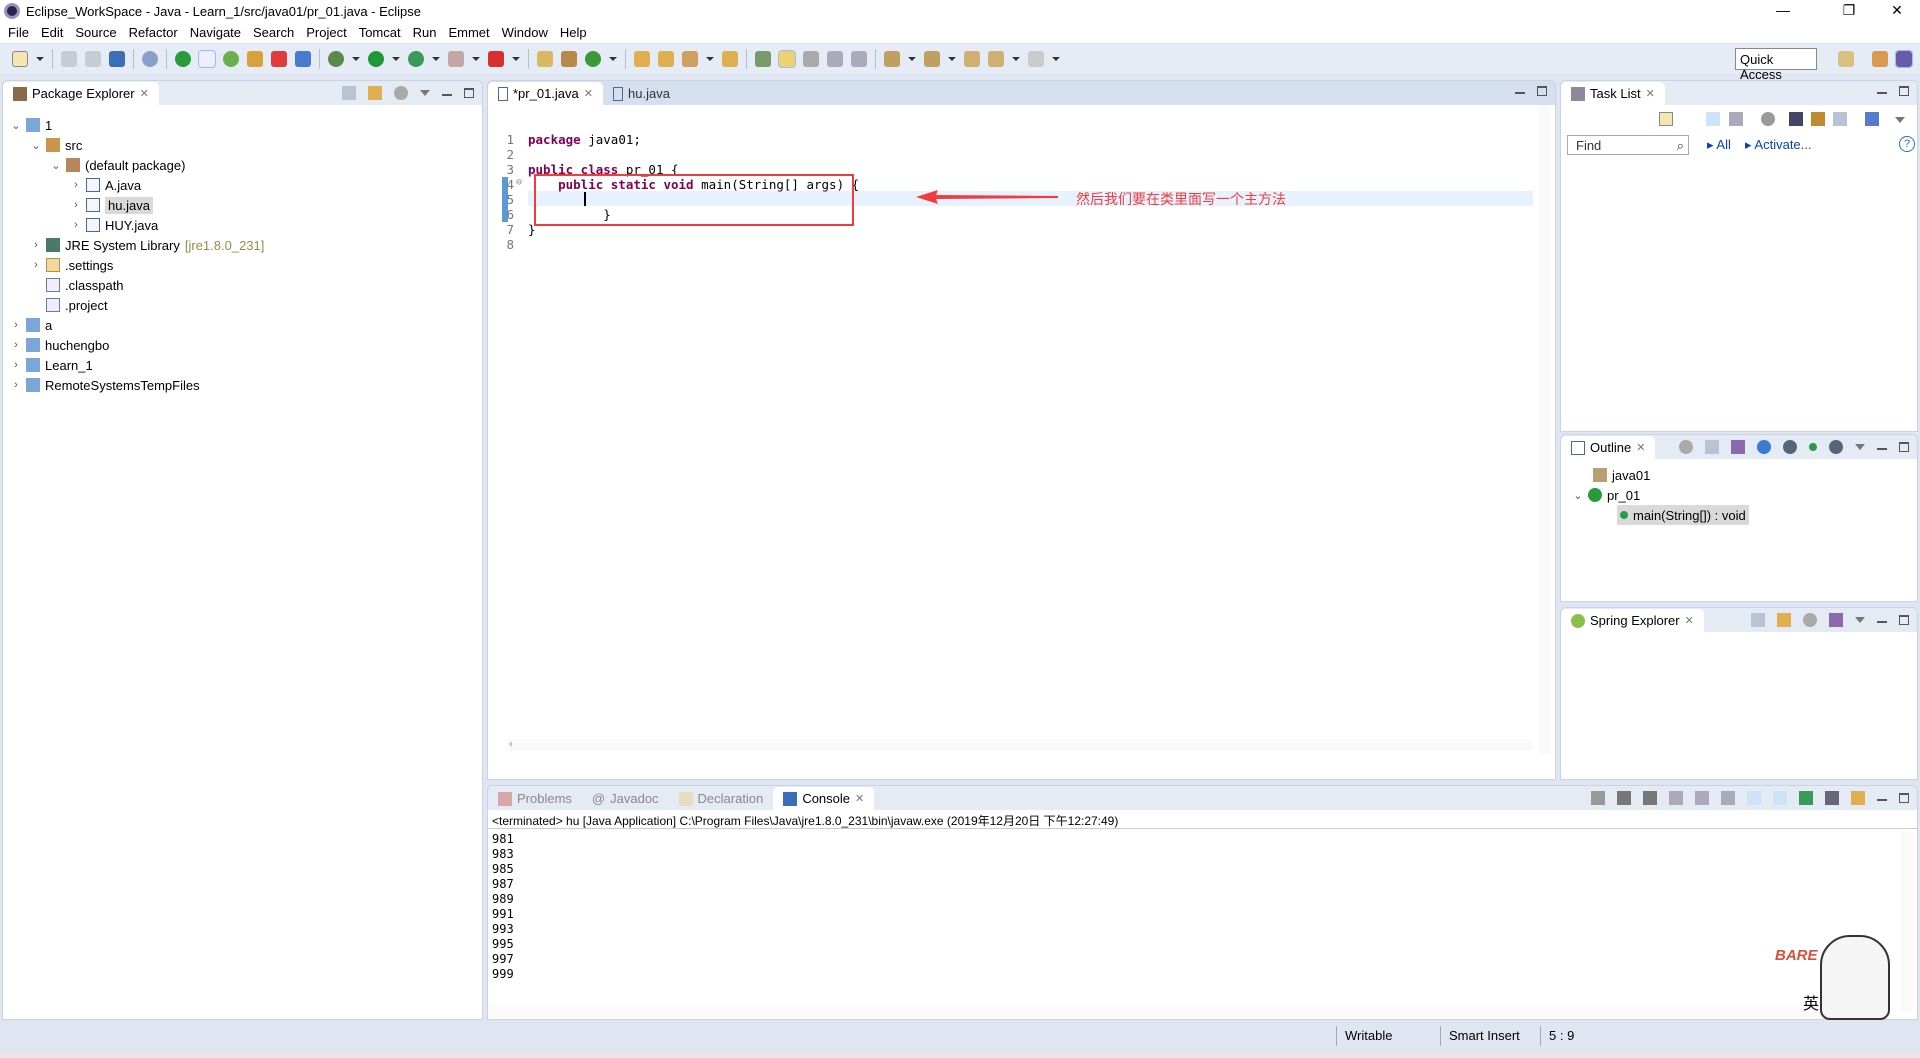 The image size is (1920, 1058). I want to click on outline-item-method: main(String[]) : void, so click(1683, 515).